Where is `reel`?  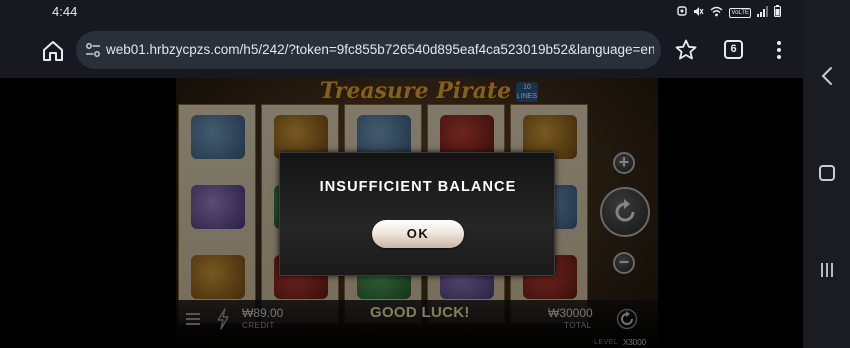 reel is located at coordinates (217, 214).